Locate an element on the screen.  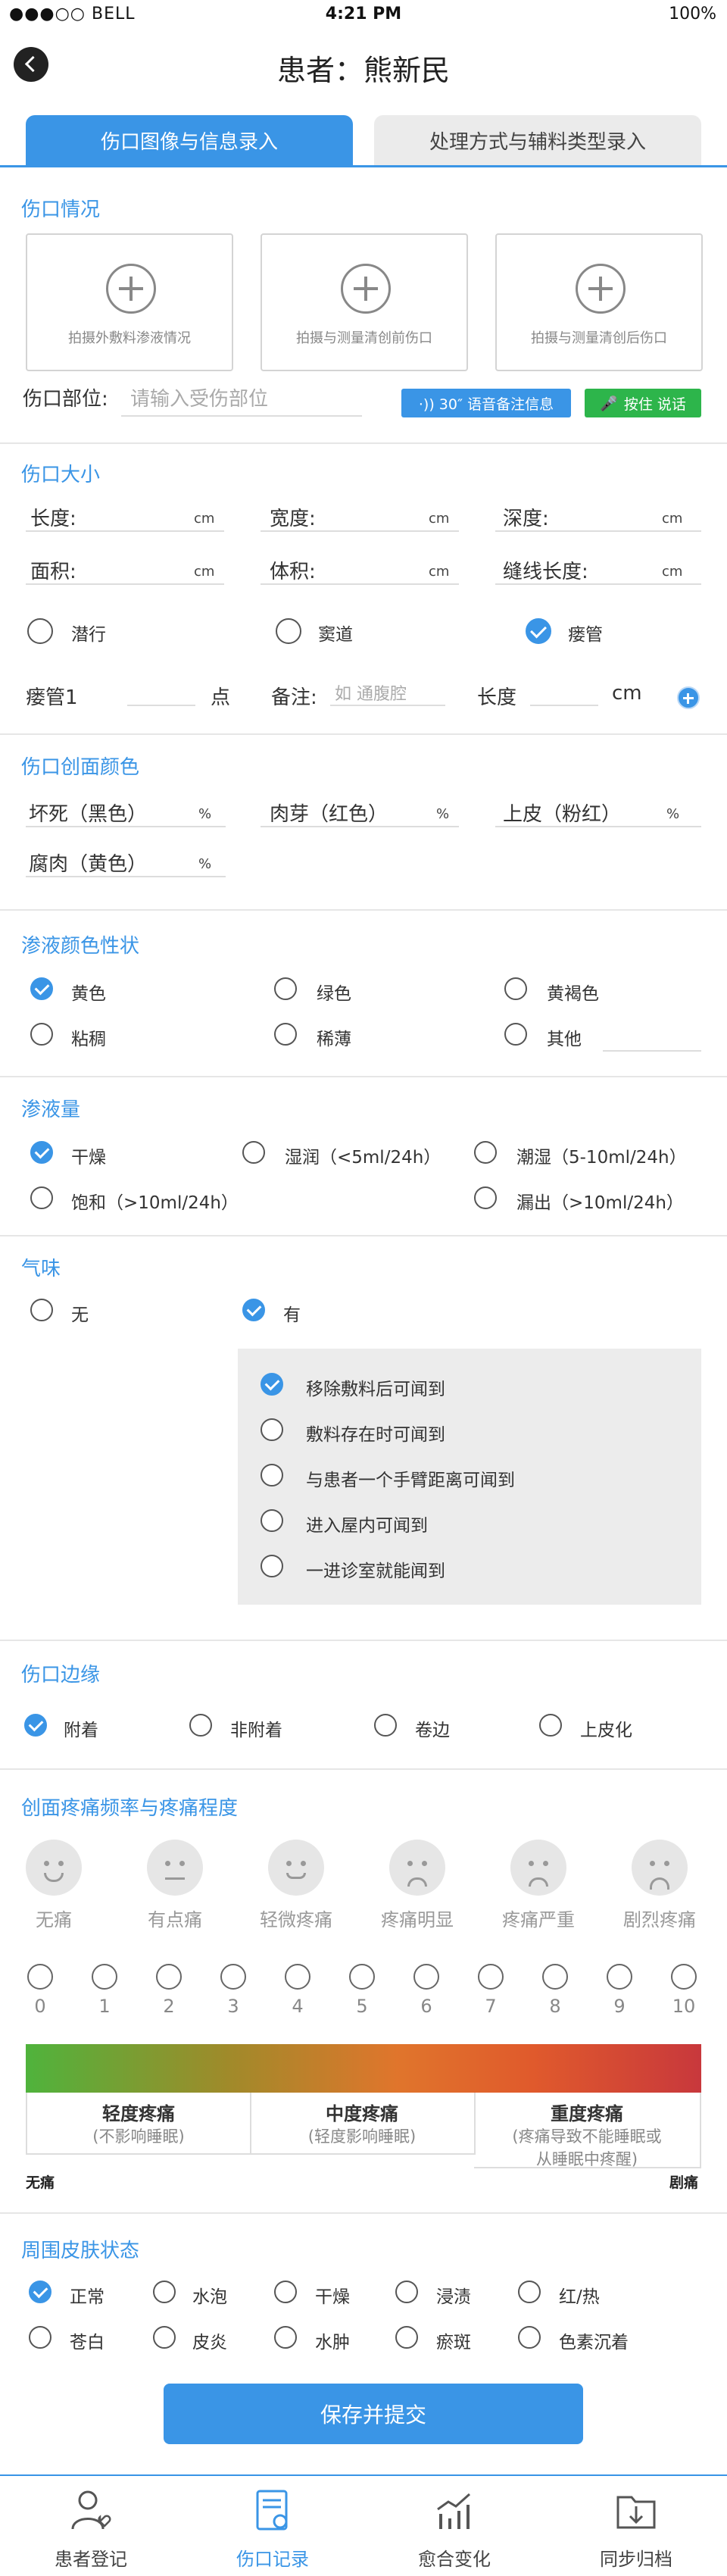
area-input is located at coordinates (125, 584).